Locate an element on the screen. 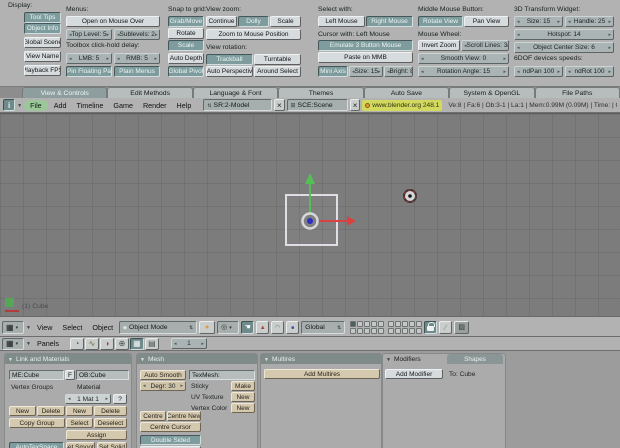 This screenshot has height=448, width=620. mmb-pan-view-toggle: Pan View is located at coordinates (486, 21).